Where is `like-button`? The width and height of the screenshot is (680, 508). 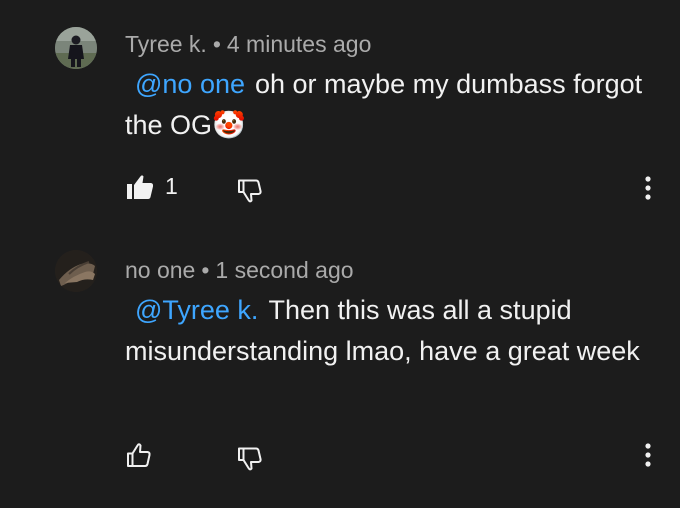 like-button is located at coordinates (140, 455).